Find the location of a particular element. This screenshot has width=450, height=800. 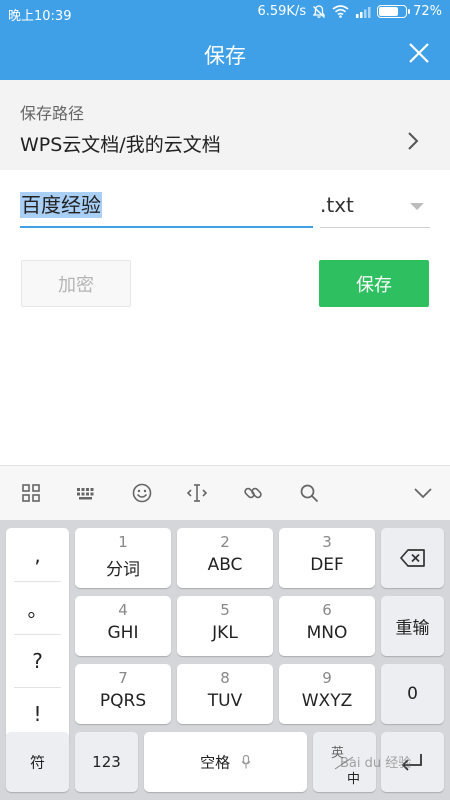

chevron-right-icon is located at coordinates (413, 141).